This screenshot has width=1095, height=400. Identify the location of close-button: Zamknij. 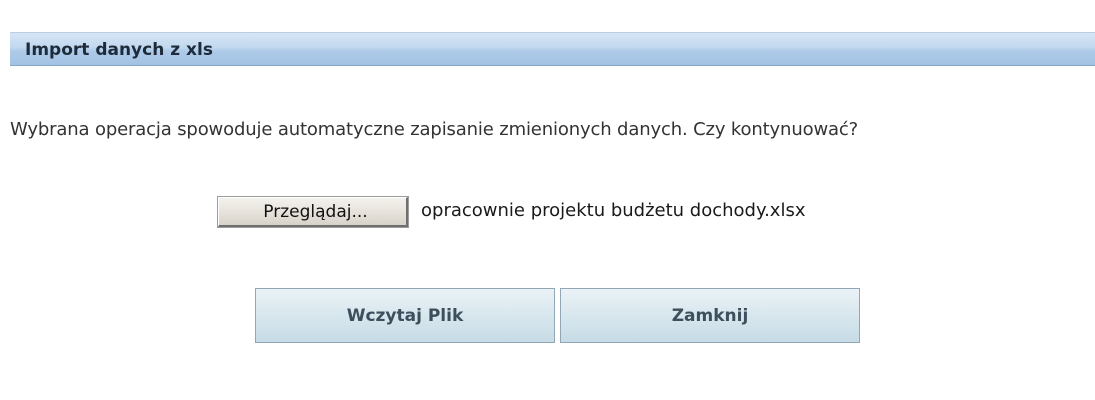
(710, 315).